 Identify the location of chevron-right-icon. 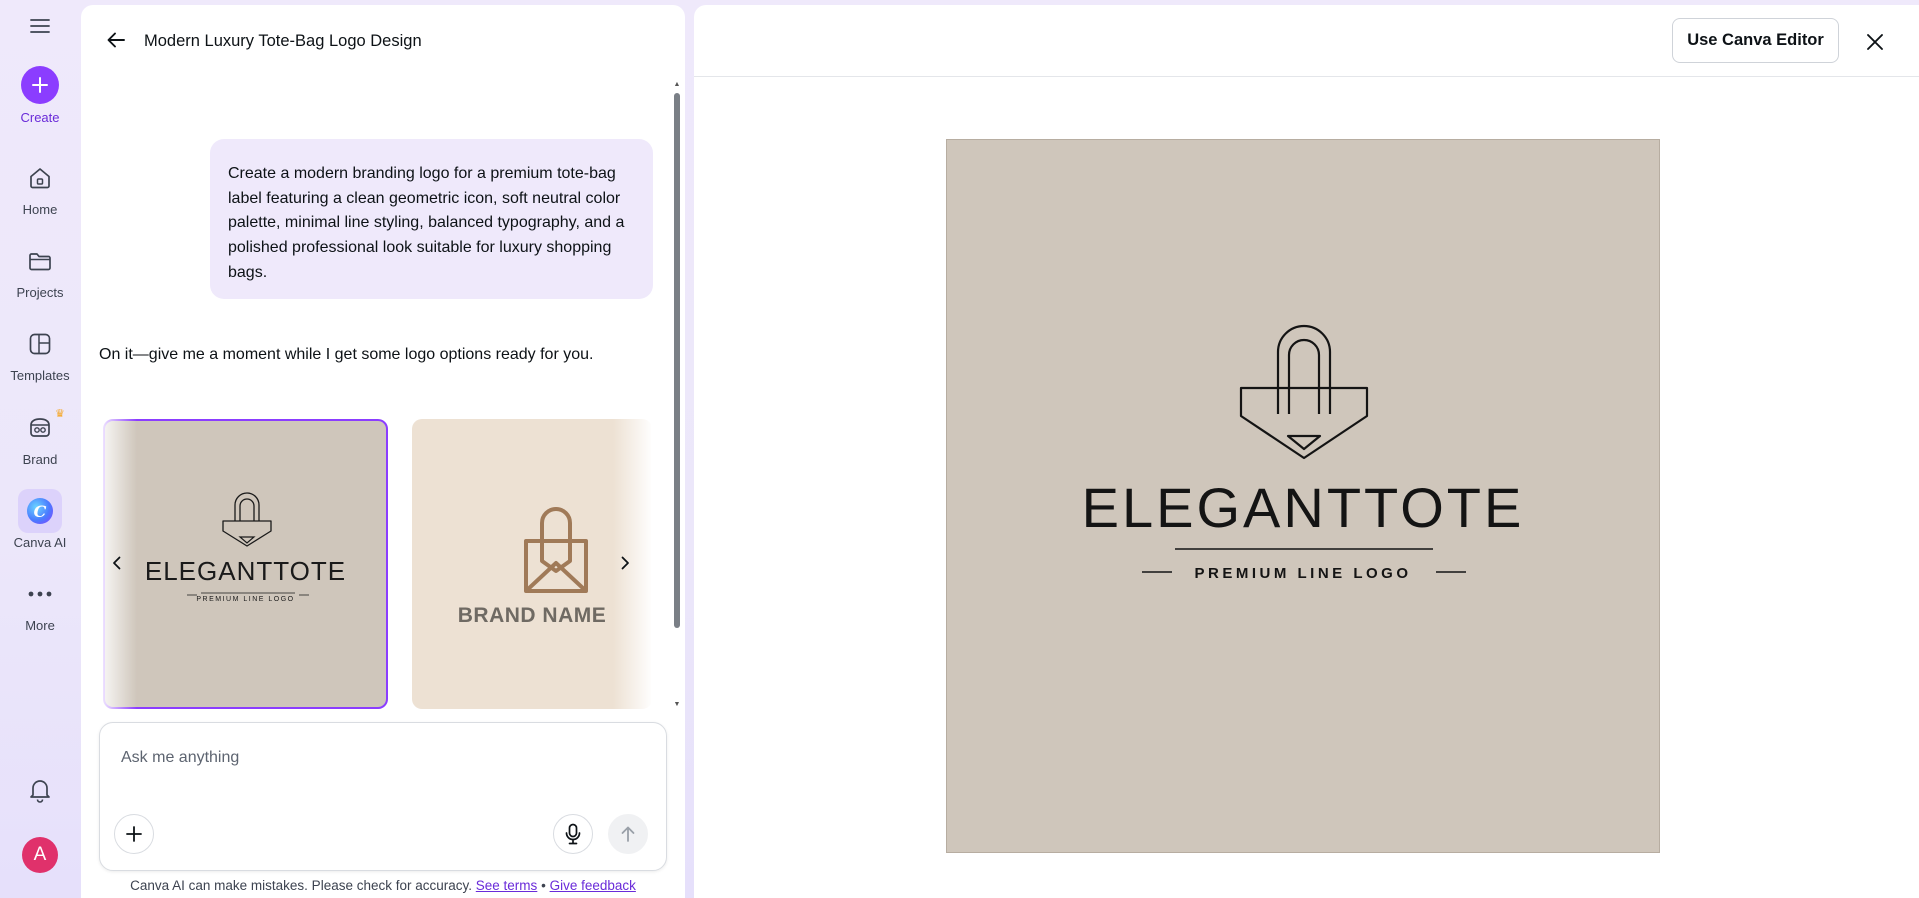
(625, 563).